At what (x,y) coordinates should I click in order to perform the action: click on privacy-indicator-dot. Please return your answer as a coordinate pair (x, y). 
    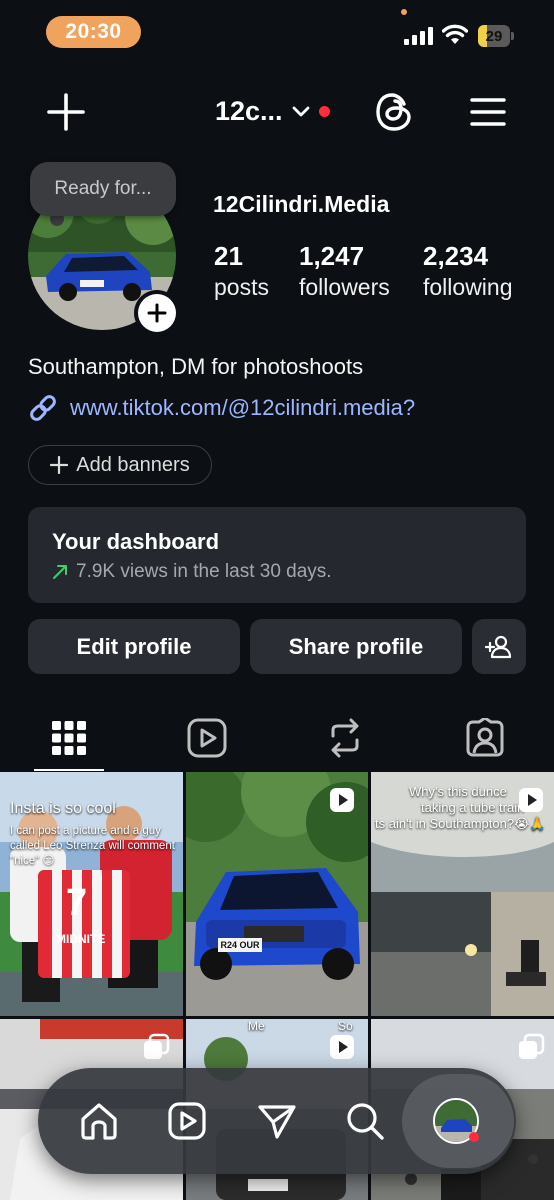
    Looking at the image, I should click on (404, 12).